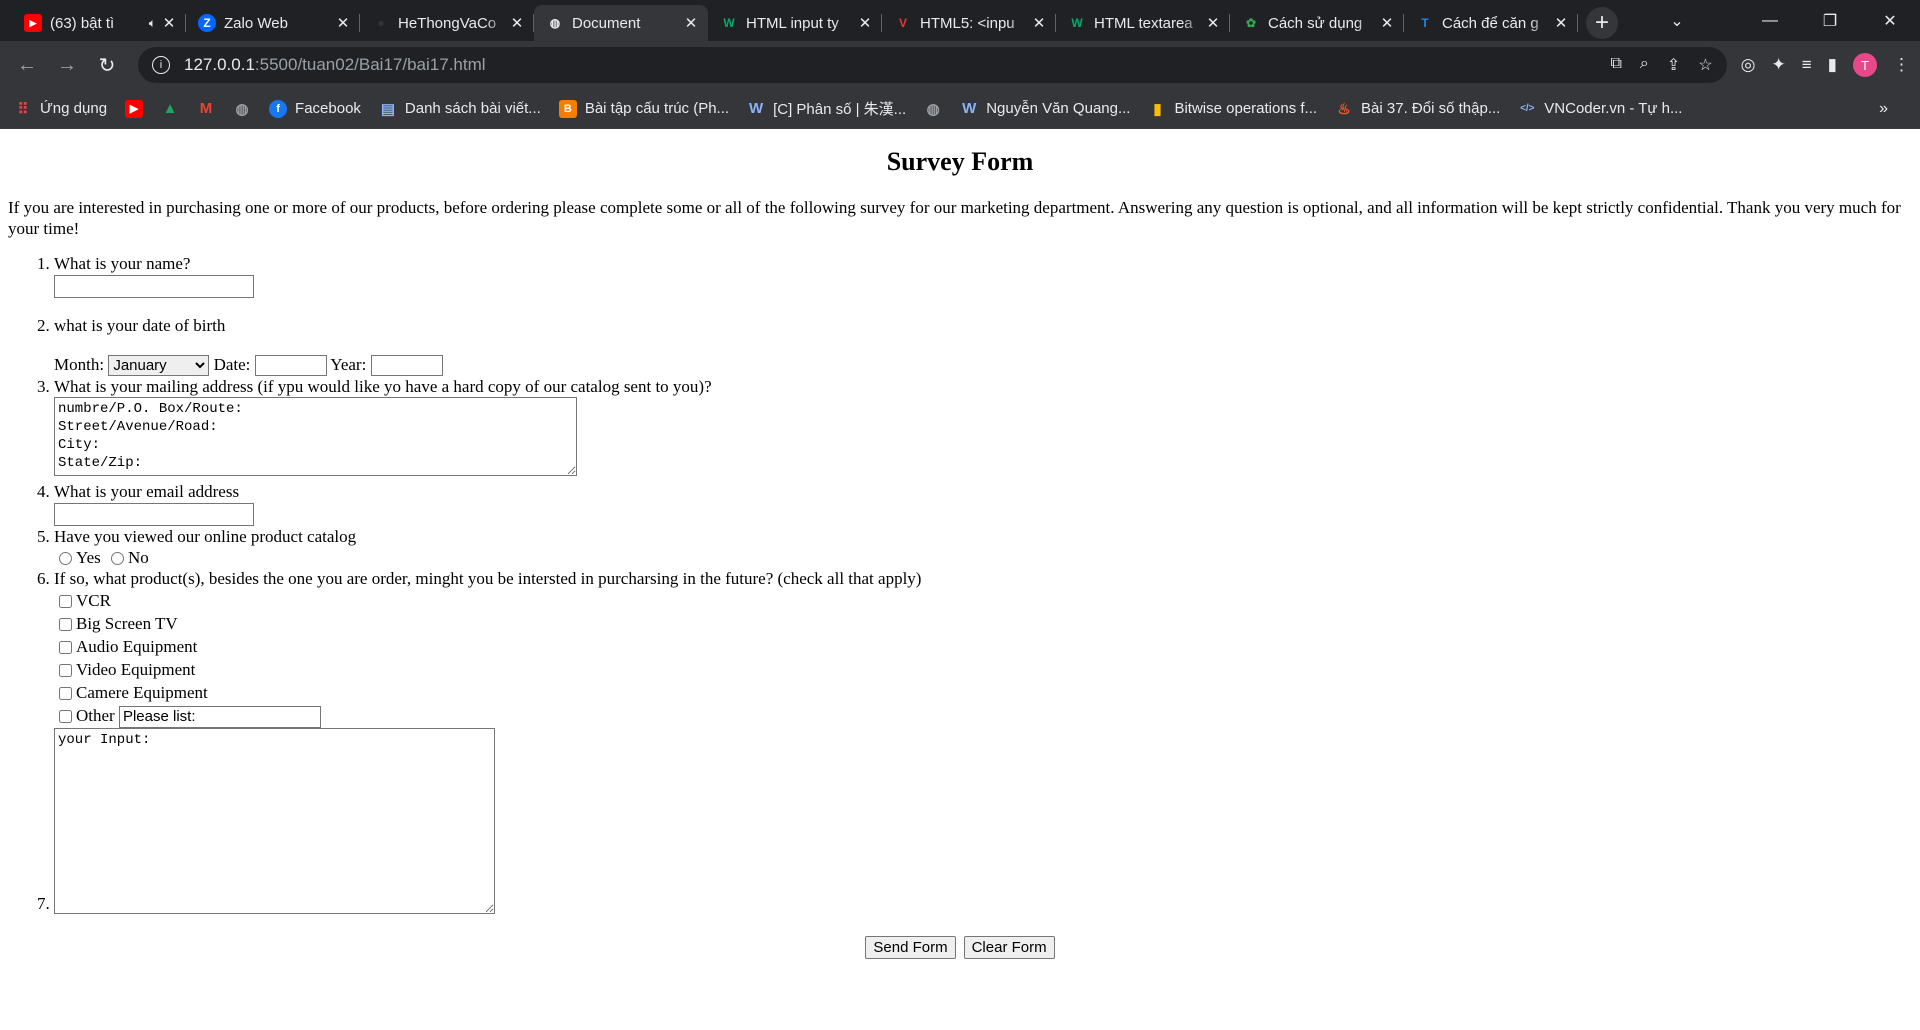 The image size is (1920, 1030). What do you see at coordinates (348, 364) in the screenshot?
I see `year-label: Year:` at bounding box center [348, 364].